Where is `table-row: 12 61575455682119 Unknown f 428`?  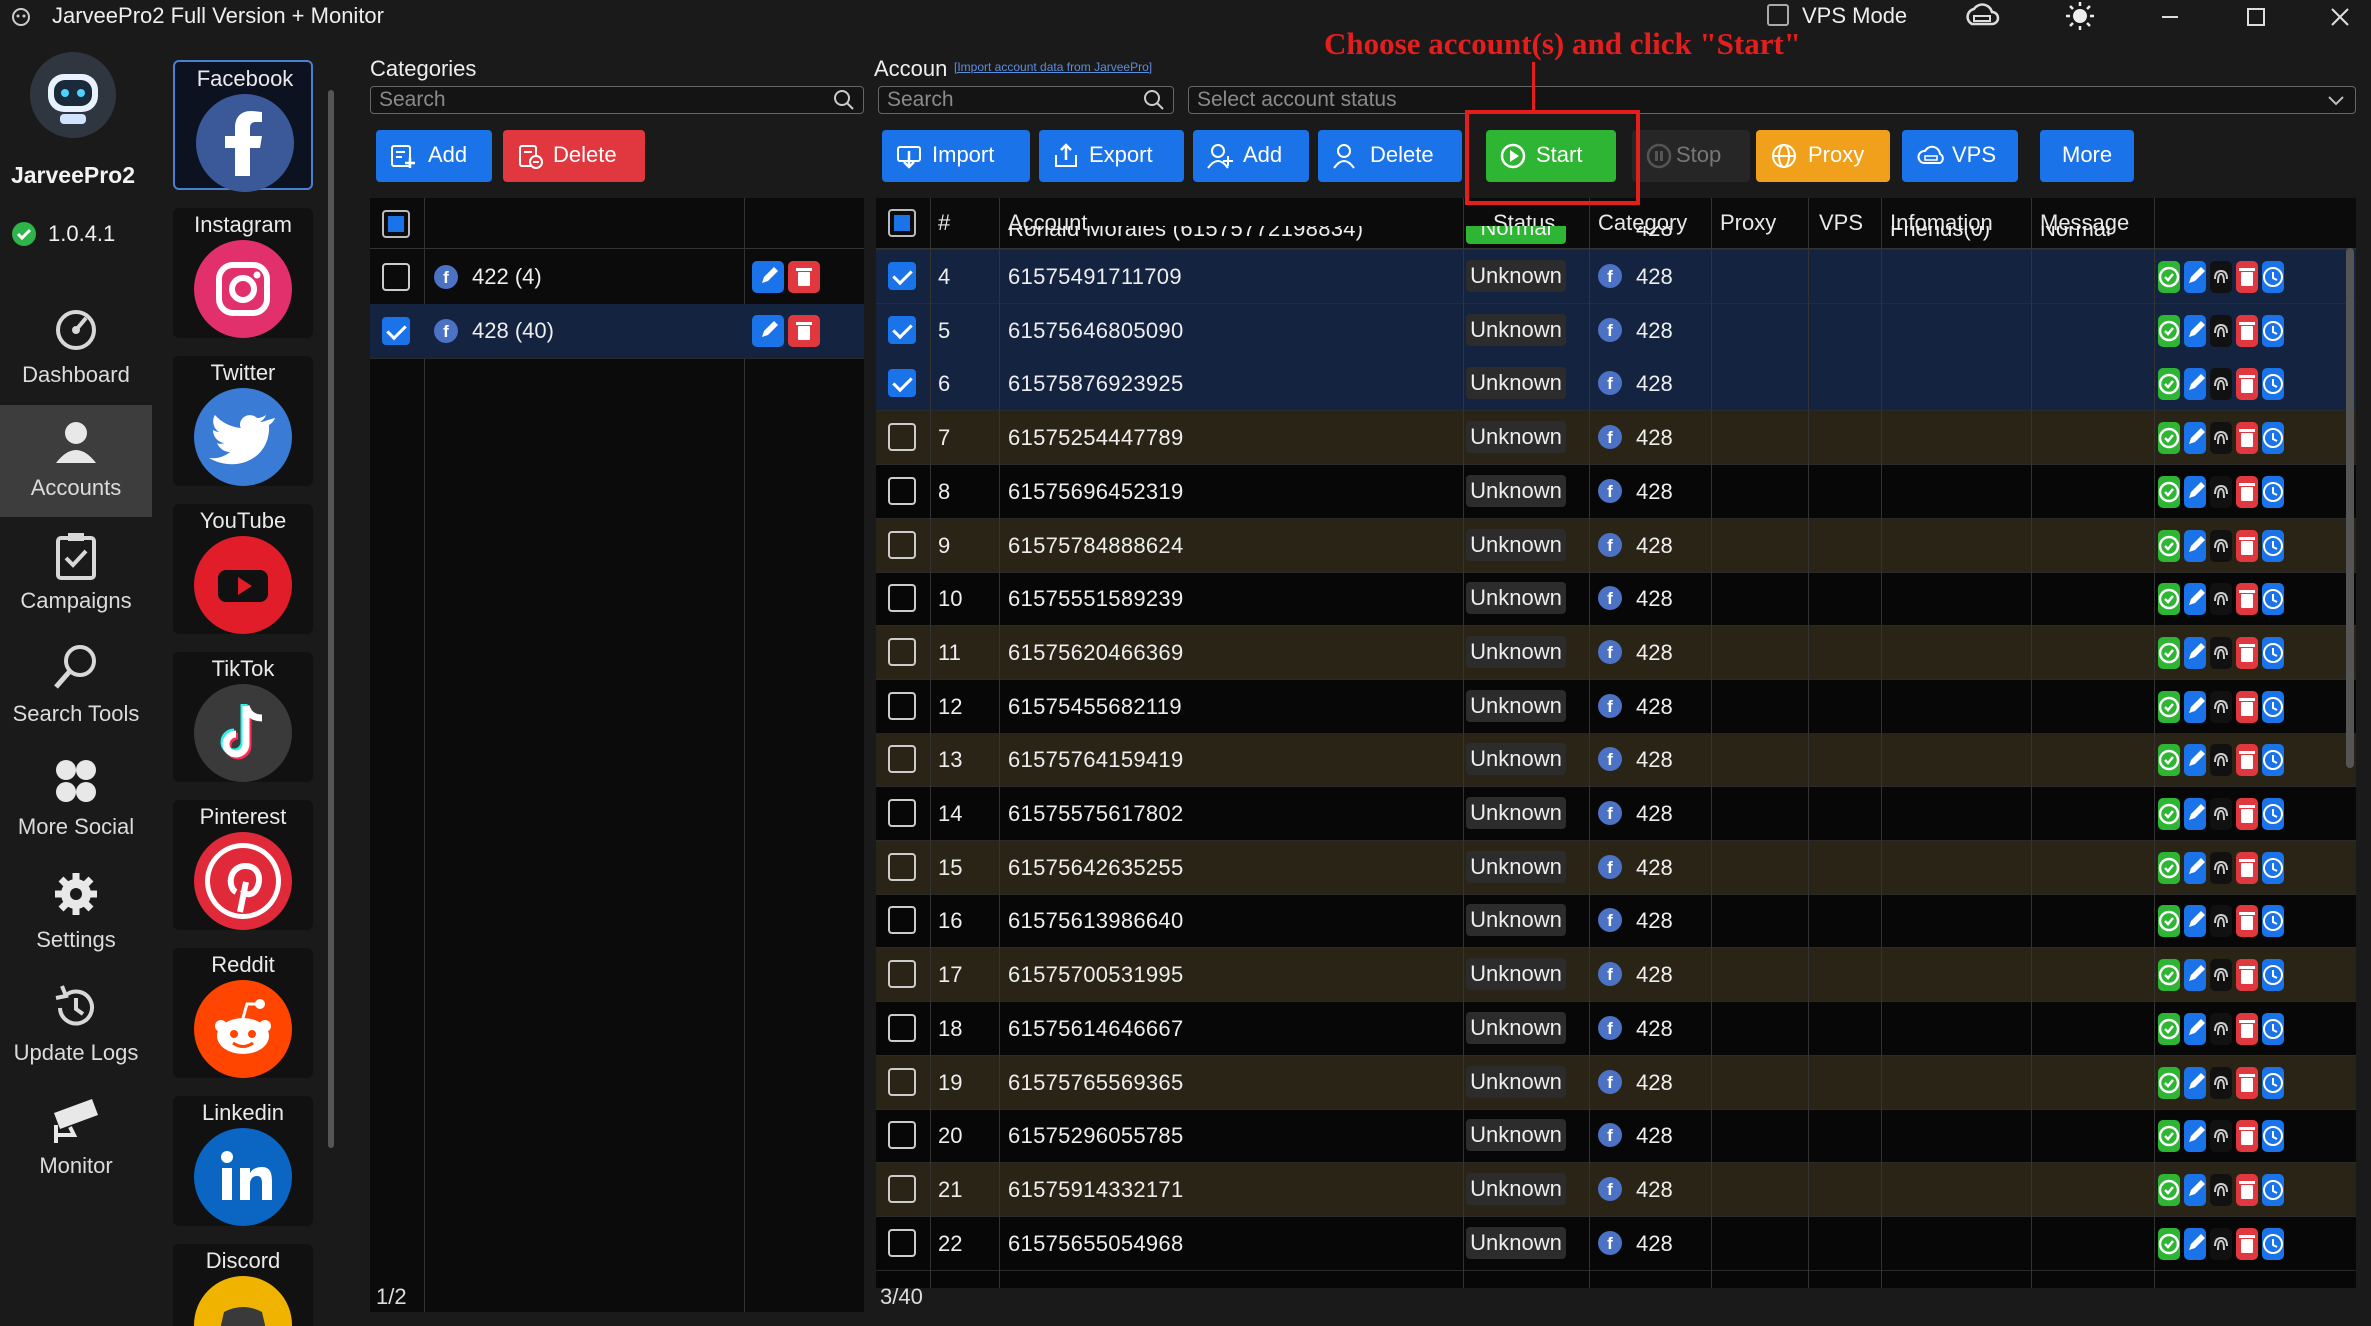
table-row: 12 61575455682119 Unknown f 428 is located at coordinates (1616, 707).